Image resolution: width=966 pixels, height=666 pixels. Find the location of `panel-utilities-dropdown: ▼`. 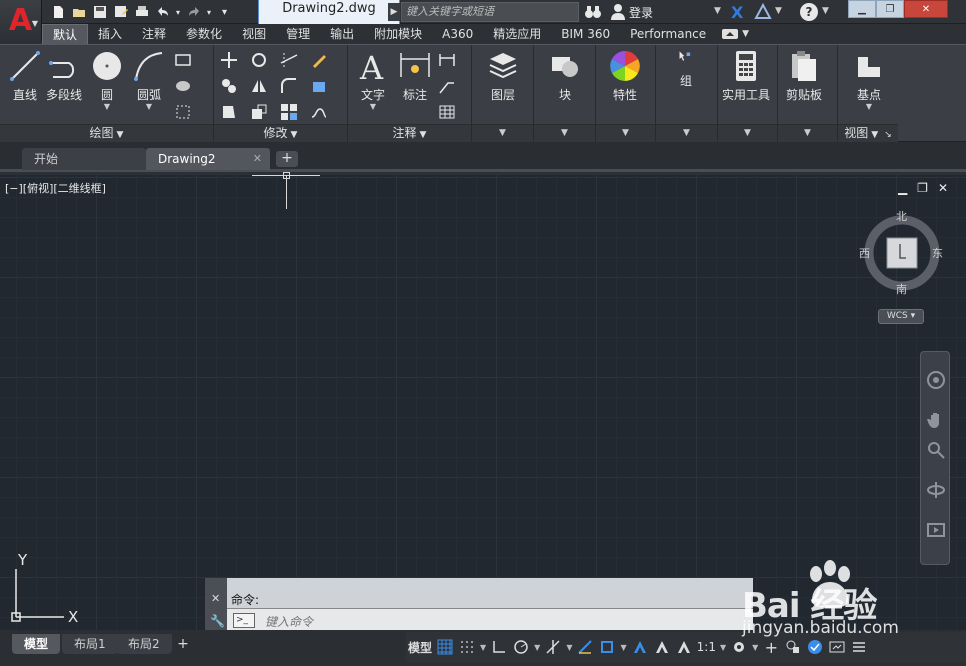

panel-utilities-dropdown: ▼ is located at coordinates (747, 133).